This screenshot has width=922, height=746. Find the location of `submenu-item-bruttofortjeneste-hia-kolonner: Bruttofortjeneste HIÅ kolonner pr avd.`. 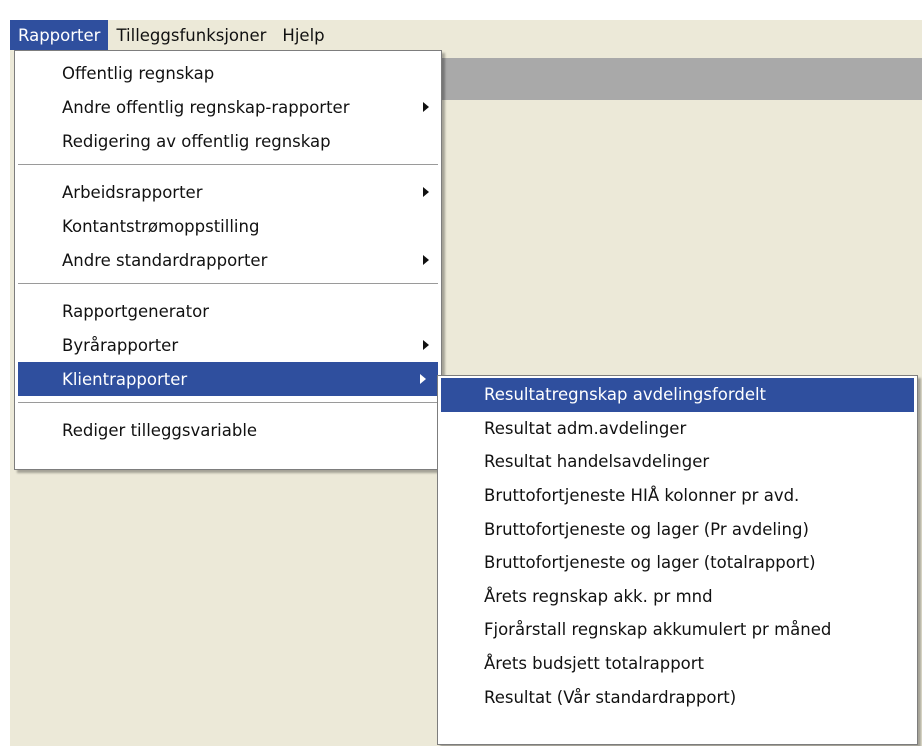

submenu-item-bruttofortjeneste-hia-kolonner: Bruttofortjeneste HIÅ kolonner pr avd. is located at coordinates (677, 496).